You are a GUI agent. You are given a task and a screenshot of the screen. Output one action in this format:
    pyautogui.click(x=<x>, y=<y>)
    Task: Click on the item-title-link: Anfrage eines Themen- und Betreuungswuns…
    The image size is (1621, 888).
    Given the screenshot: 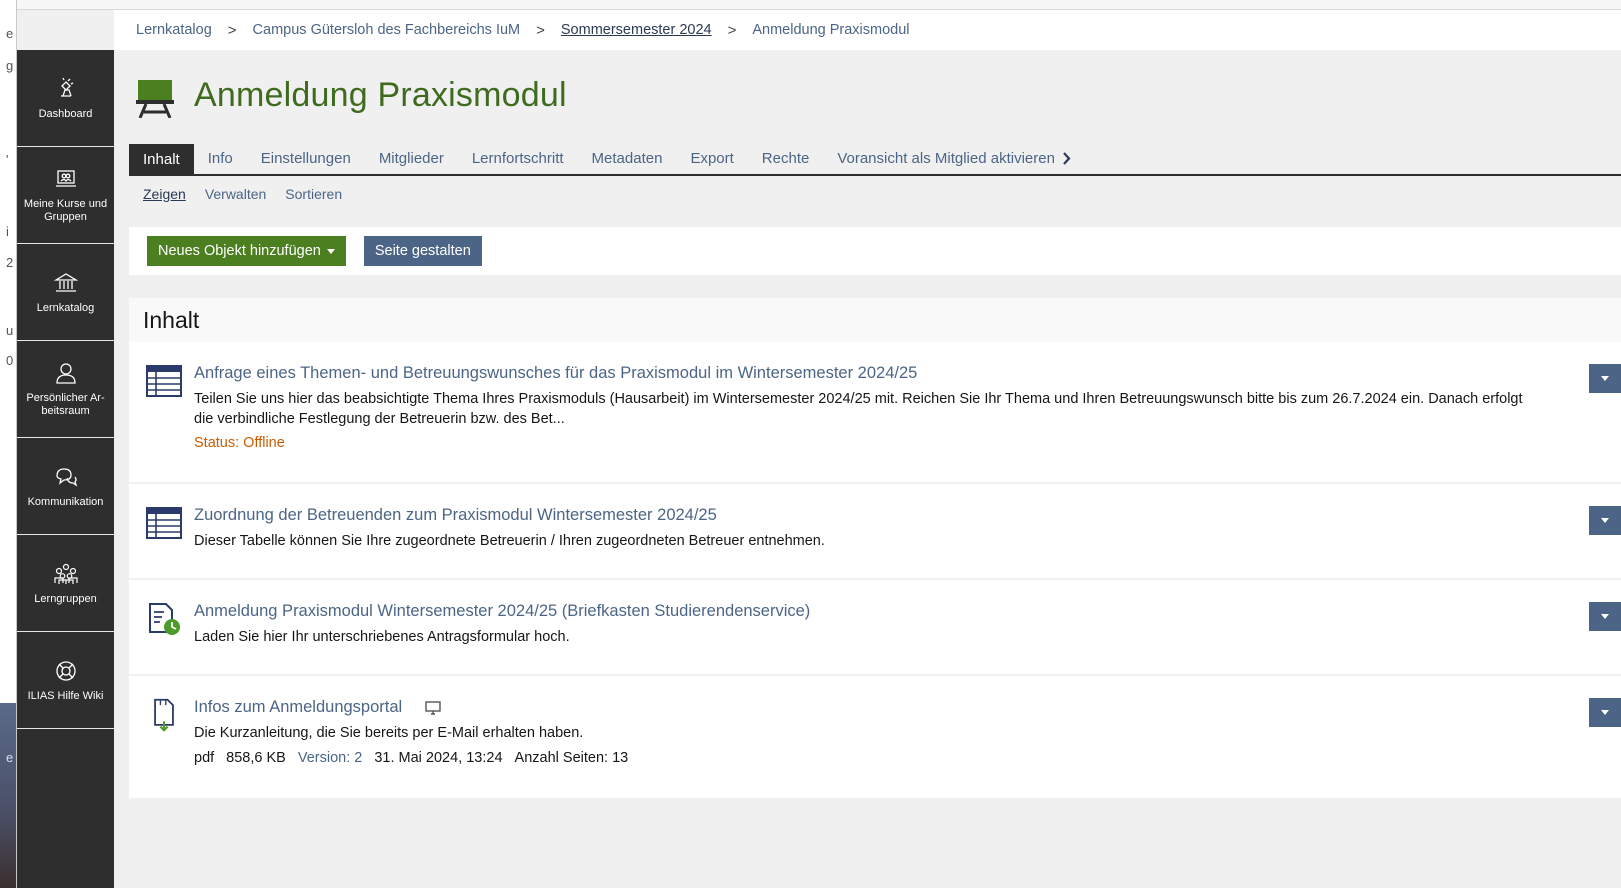 What is the action you would take?
    pyautogui.click(x=555, y=373)
    